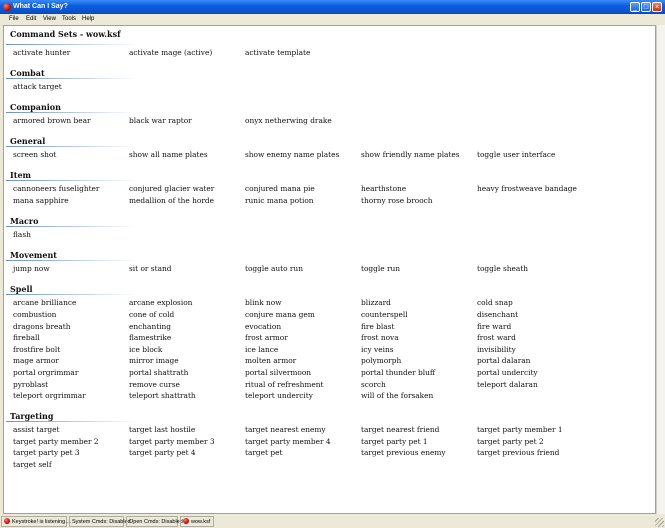 The height and width of the screenshot is (528, 665). What do you see at coordinates (30, 384) in the screenshot?
I see `command-item: pyroblast` at bounding box center [30, 384].